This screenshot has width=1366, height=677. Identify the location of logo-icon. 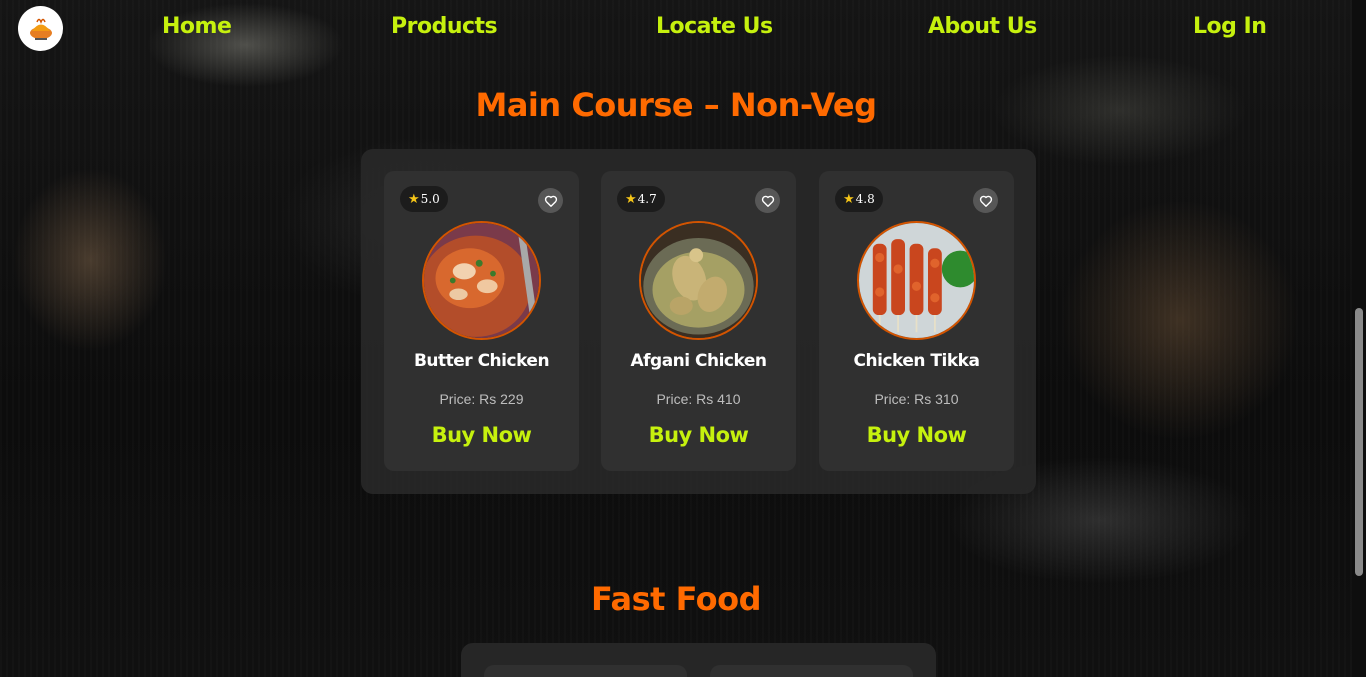
(40, 29).